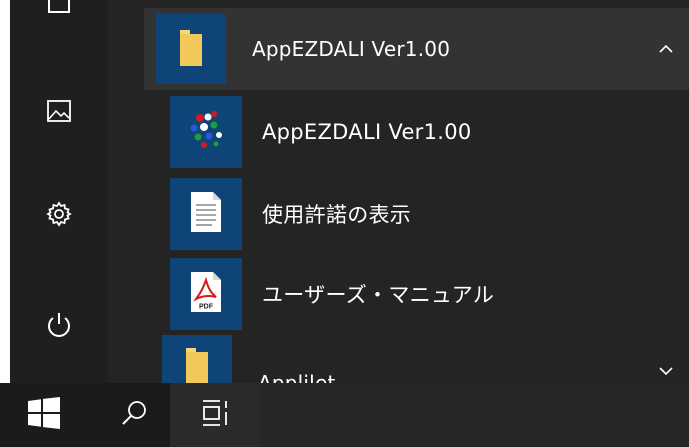 This screenshot has width=689, height=447. I want to click on settings-button, so click(59, 216).